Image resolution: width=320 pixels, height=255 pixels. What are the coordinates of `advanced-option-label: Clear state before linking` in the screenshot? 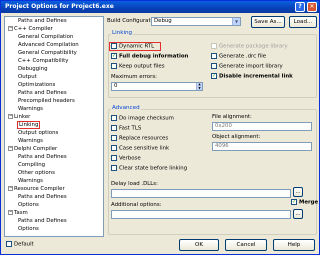 It's located at (153, 168).